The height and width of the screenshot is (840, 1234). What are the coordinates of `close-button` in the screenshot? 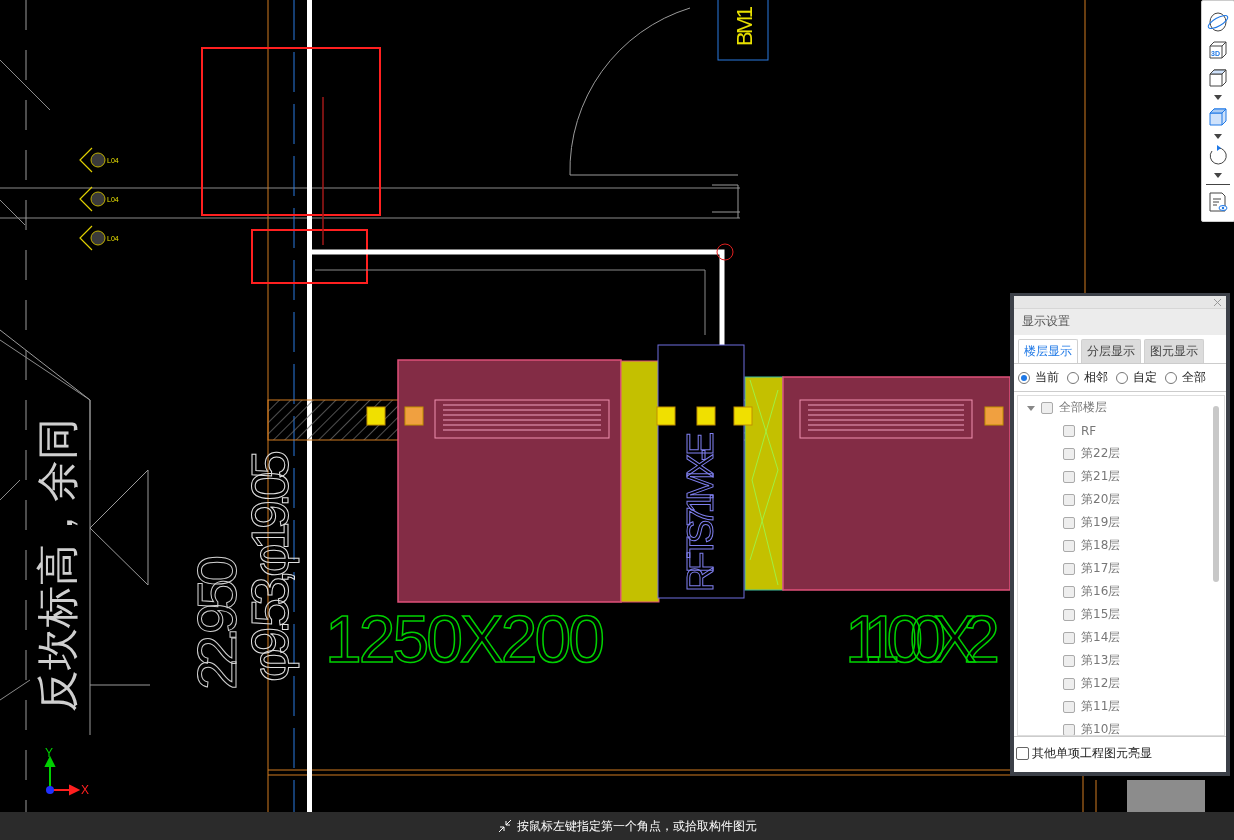 It's located at (1217, 302).